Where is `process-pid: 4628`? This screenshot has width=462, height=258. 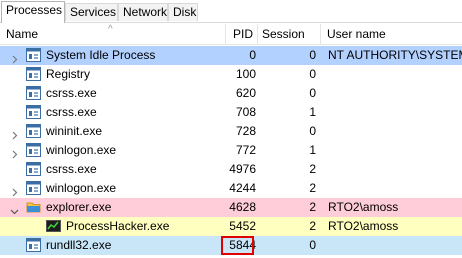
process-pid: 4628 is located at coordinates (242, 207).